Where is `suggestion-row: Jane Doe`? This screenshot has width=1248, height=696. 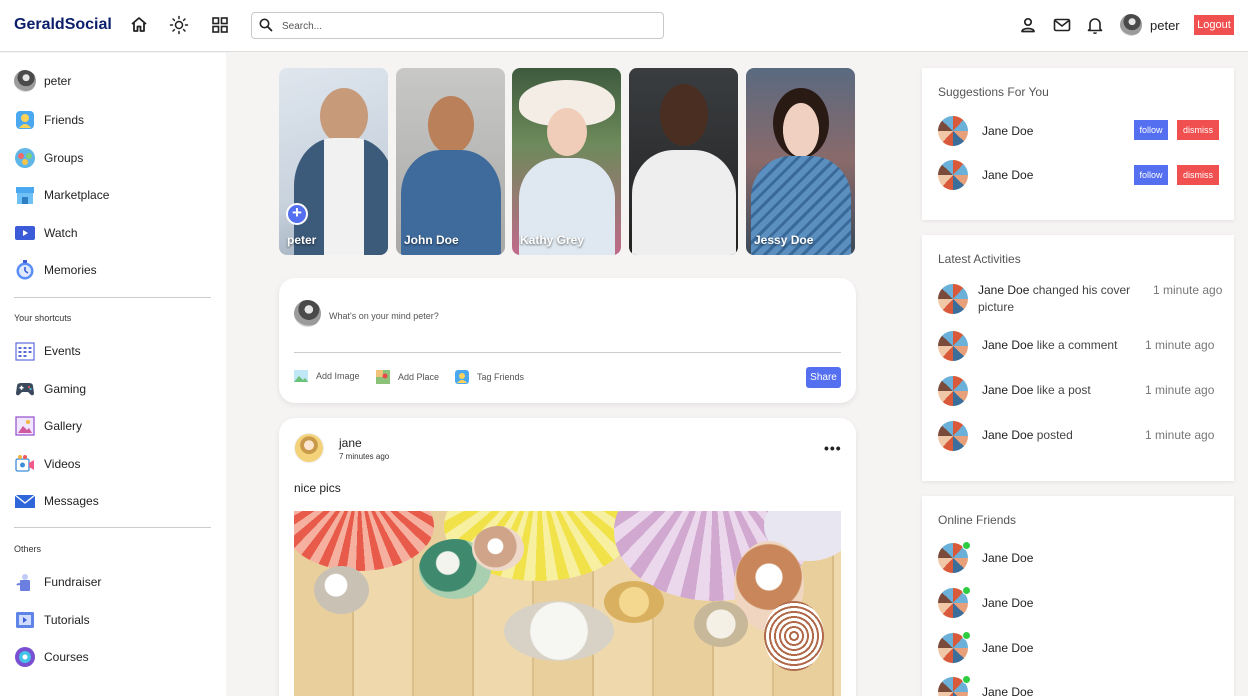
suggestion-row: Jane Doe is located at coordinates (985, 175).